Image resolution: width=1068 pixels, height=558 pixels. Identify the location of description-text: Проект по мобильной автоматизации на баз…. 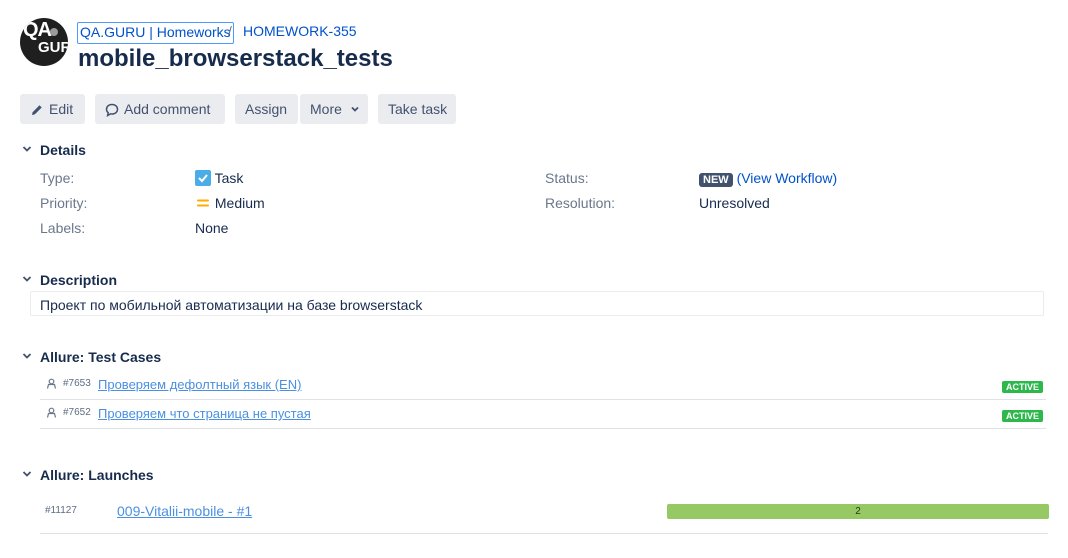
(231, 305).